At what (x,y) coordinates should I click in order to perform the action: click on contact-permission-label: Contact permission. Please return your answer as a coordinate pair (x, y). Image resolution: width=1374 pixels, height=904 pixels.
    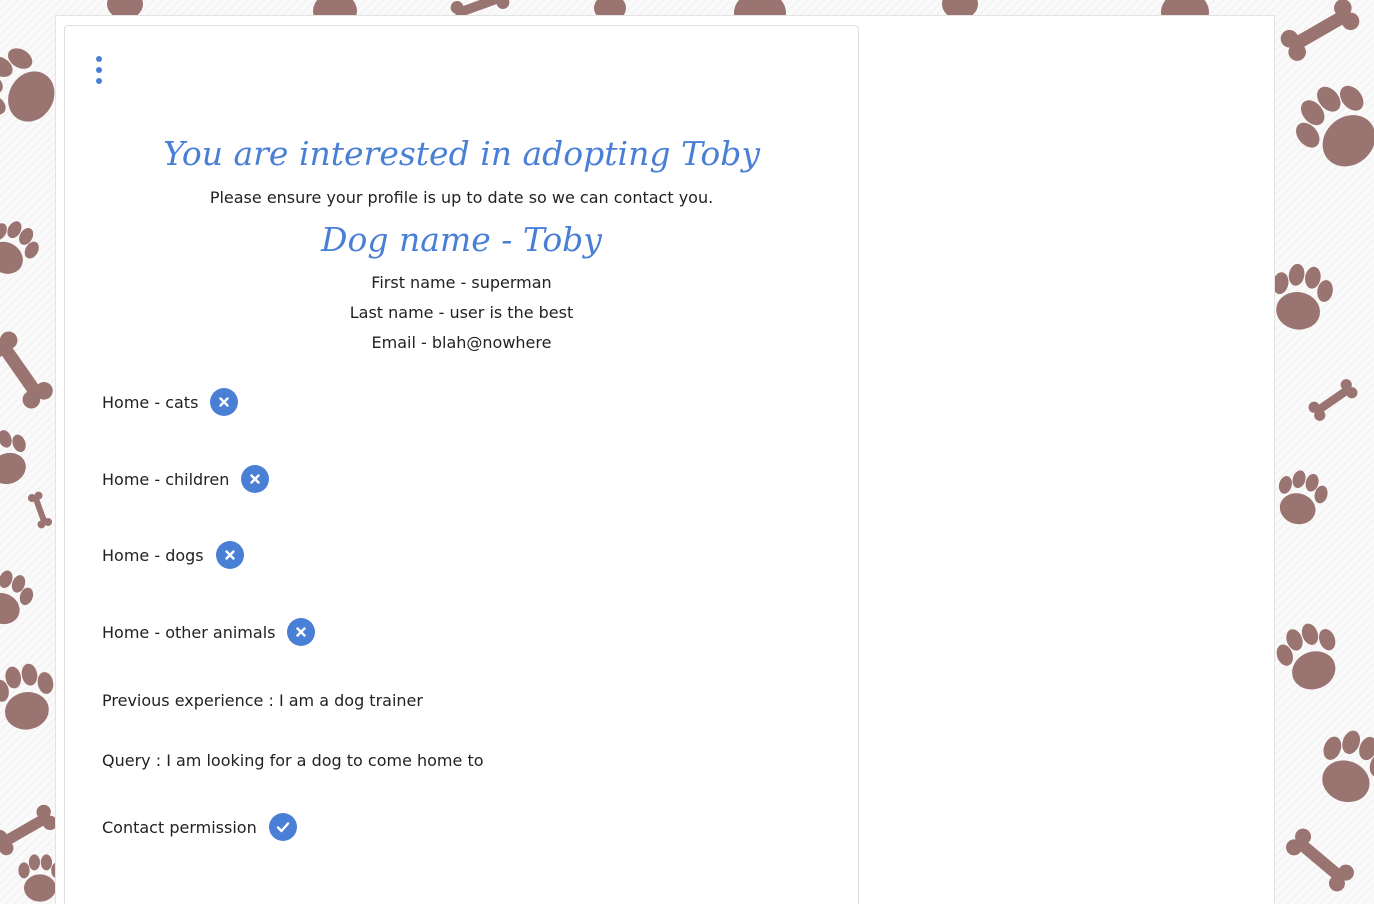
    Looking at the image, I should click on (179, 827).